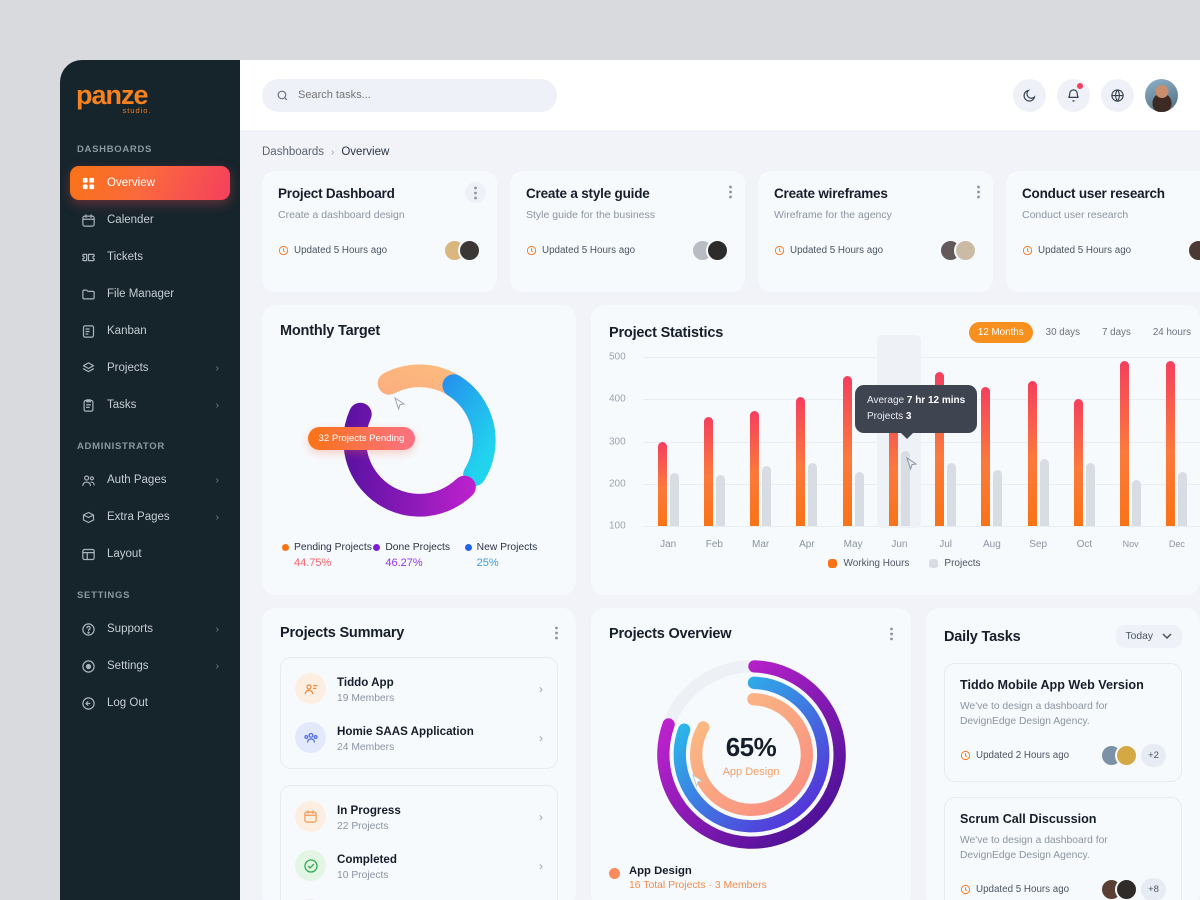 The image size is (1200, 900). Describe the element at coordinates (150, 257) in the screenshot. I see `sidebar-item-tickets: Tickets` at that location.